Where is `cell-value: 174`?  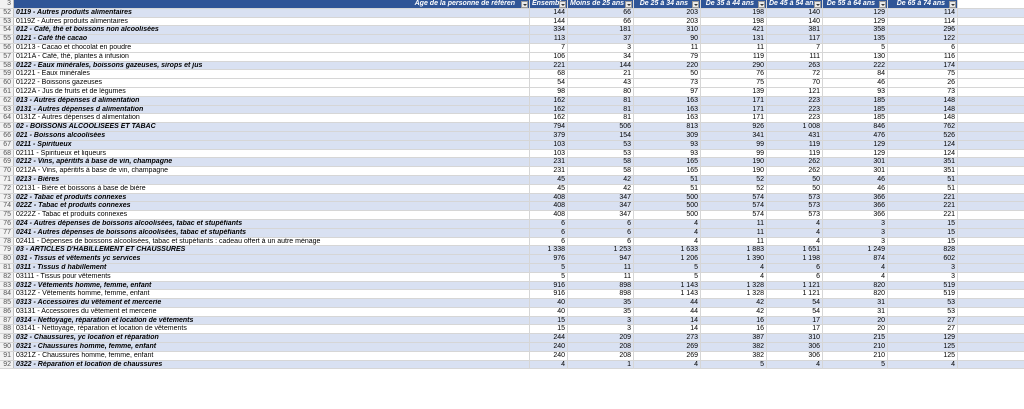 cell-value: 174 is located at coordinates (923, 65).